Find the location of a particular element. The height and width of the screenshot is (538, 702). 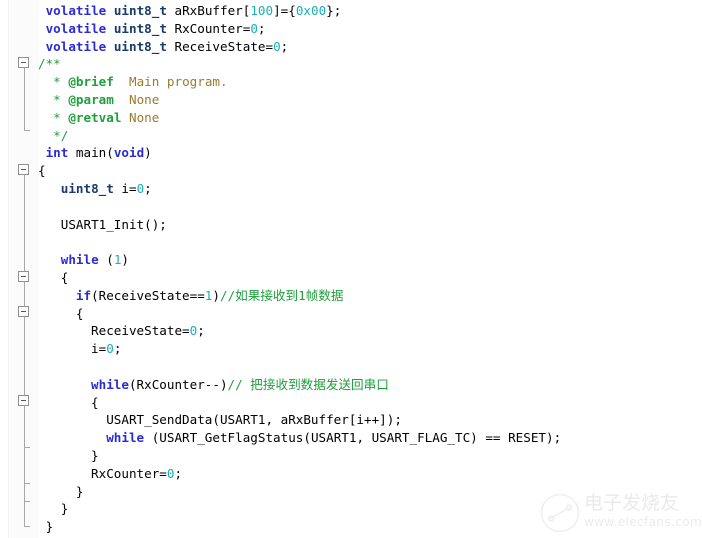

code-line-1: volatile uint8_t aRxBuffer[100]={0x00}; is located at coordinates (194, 11).